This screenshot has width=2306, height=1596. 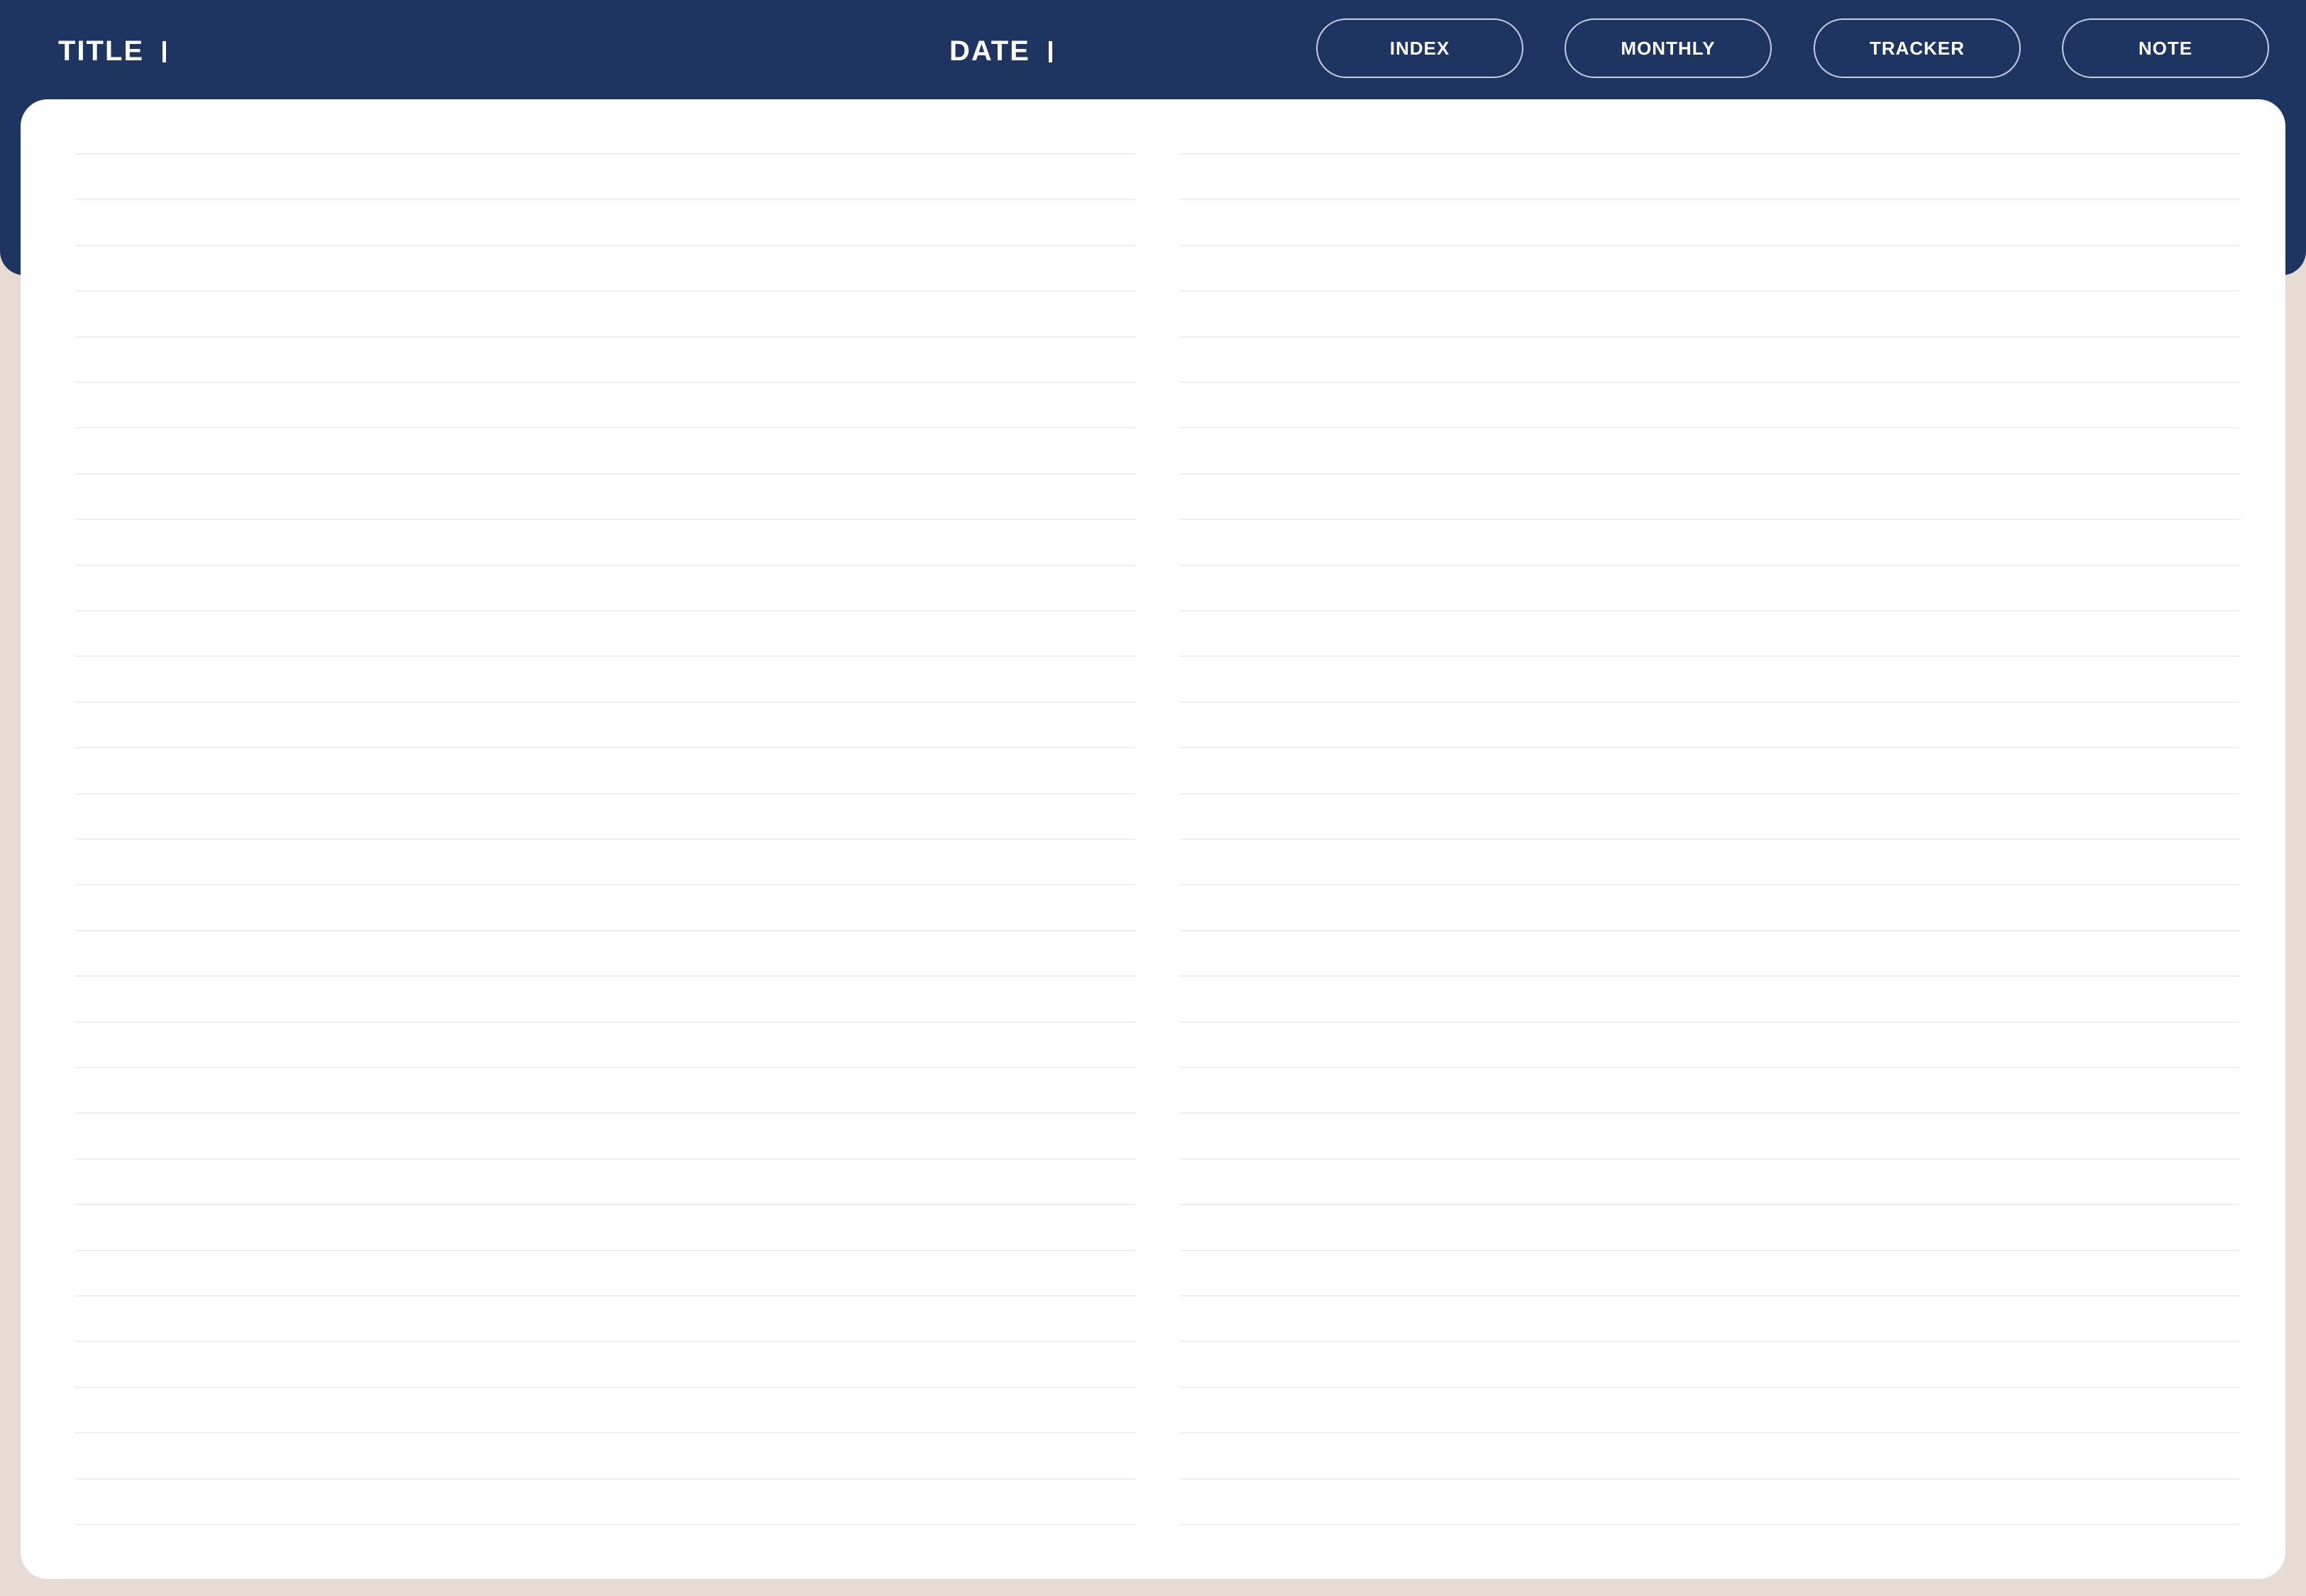 I want to click on monthly-button: MONTHLY, so click(x=1668, y=48).